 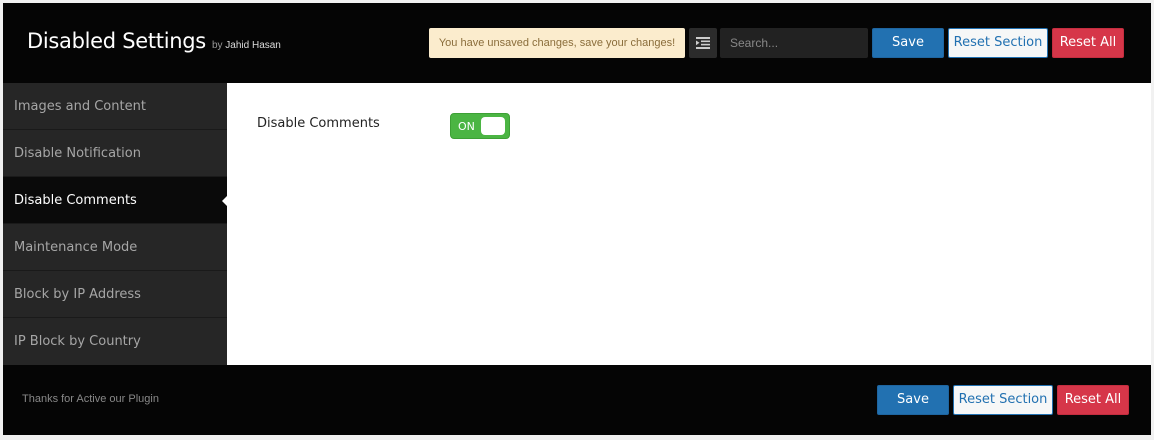 I want to click on sidebar-item-disable-comments: Disable Comments, so click(x=115, y=200).